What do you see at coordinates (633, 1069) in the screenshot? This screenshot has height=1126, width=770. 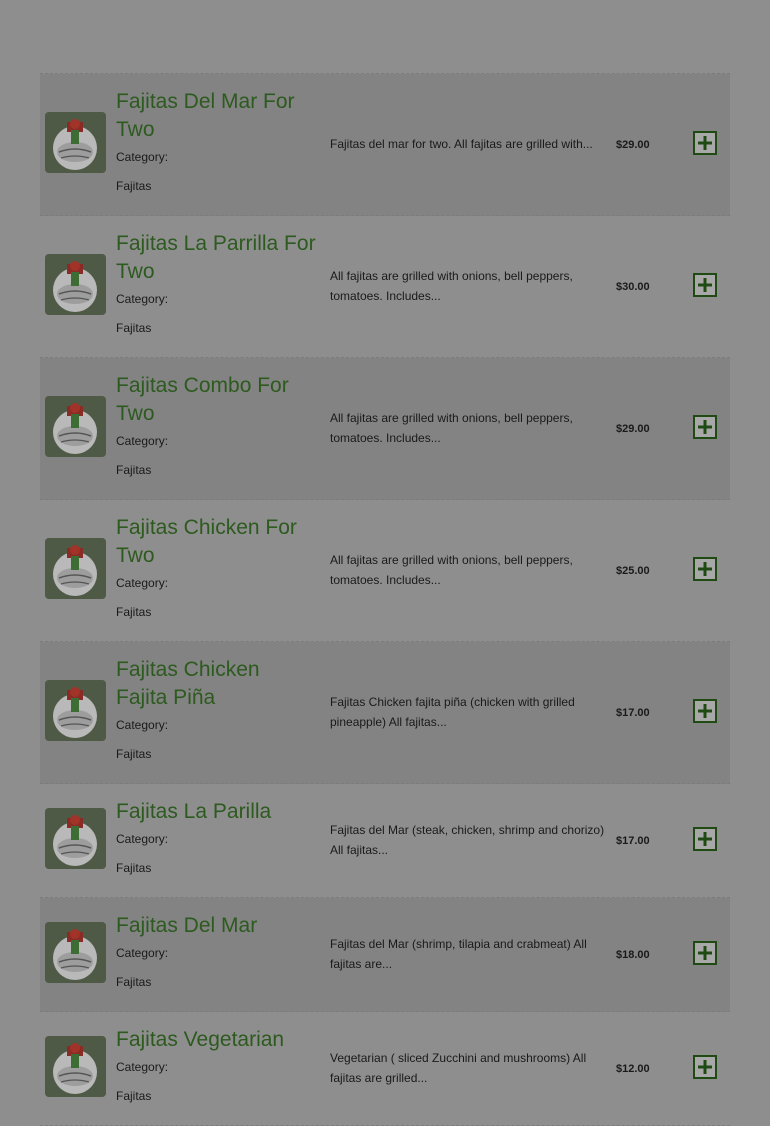 I see `menu-item-price: $12.00` at bounding box center [633, 1069].